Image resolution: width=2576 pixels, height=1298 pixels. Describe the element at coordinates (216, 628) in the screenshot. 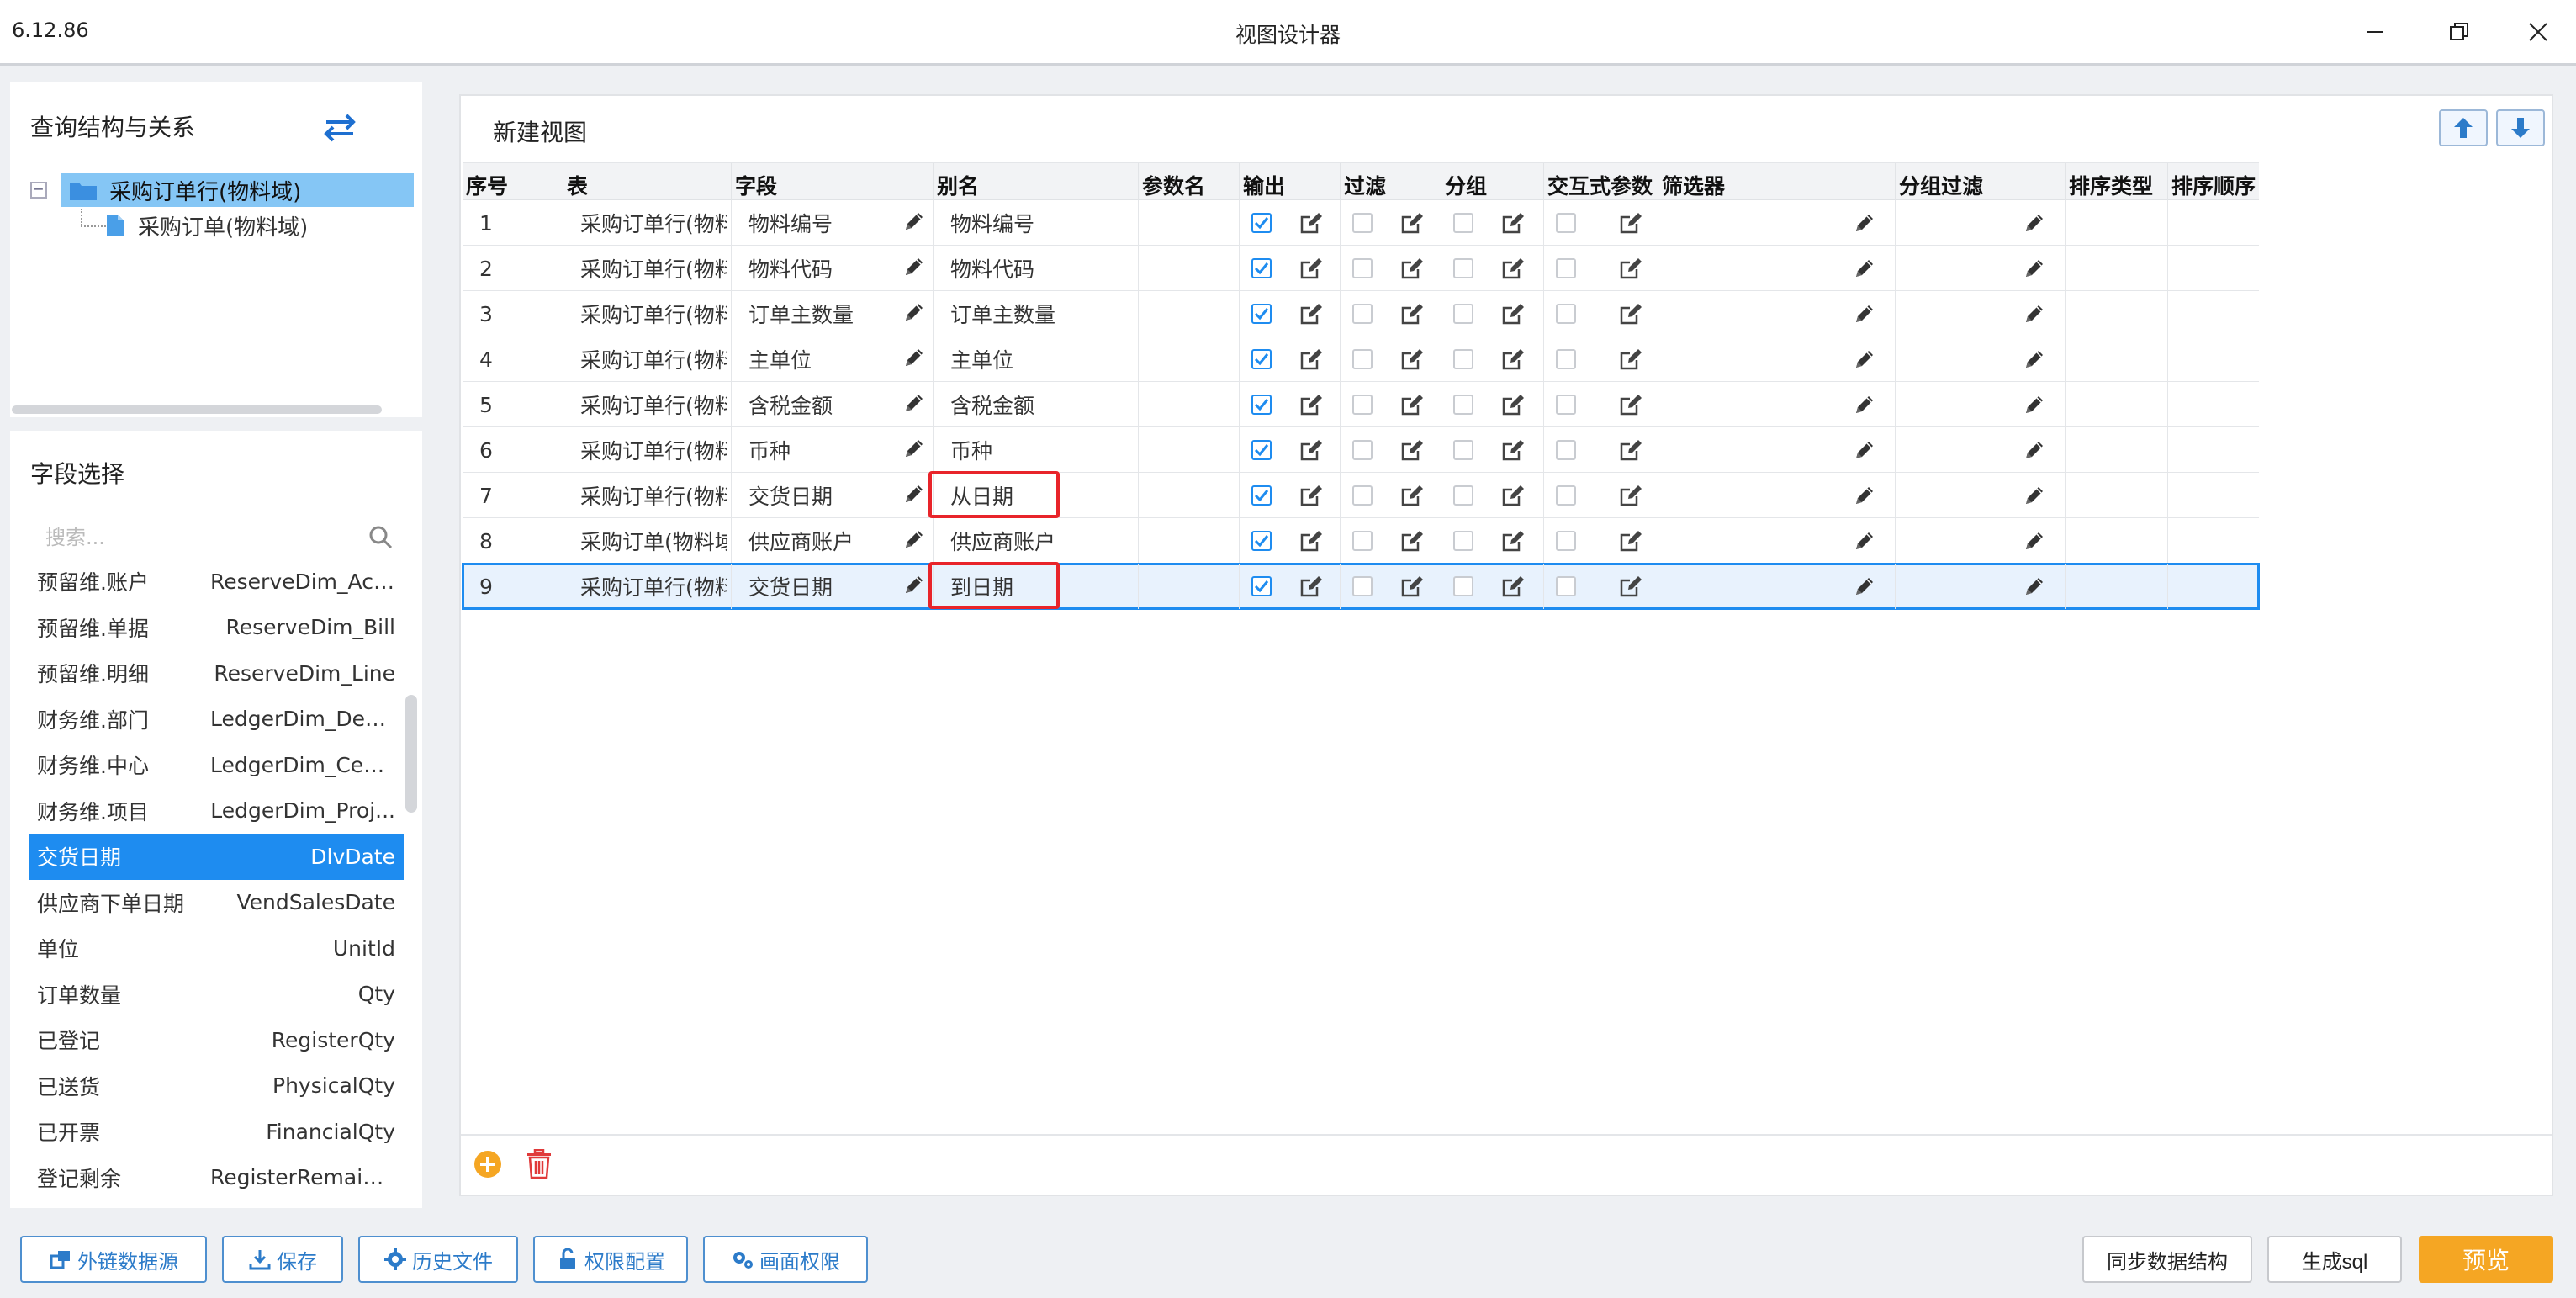

I see `field-list-item: 预留维.单据 ReserveDim_Bill` at that location.